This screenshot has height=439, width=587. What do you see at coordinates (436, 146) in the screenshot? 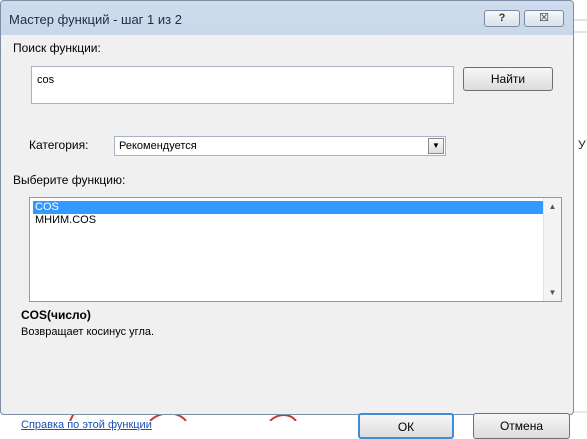
I see `chevron-down-icon: ▼` at bounding box center [436, 146].